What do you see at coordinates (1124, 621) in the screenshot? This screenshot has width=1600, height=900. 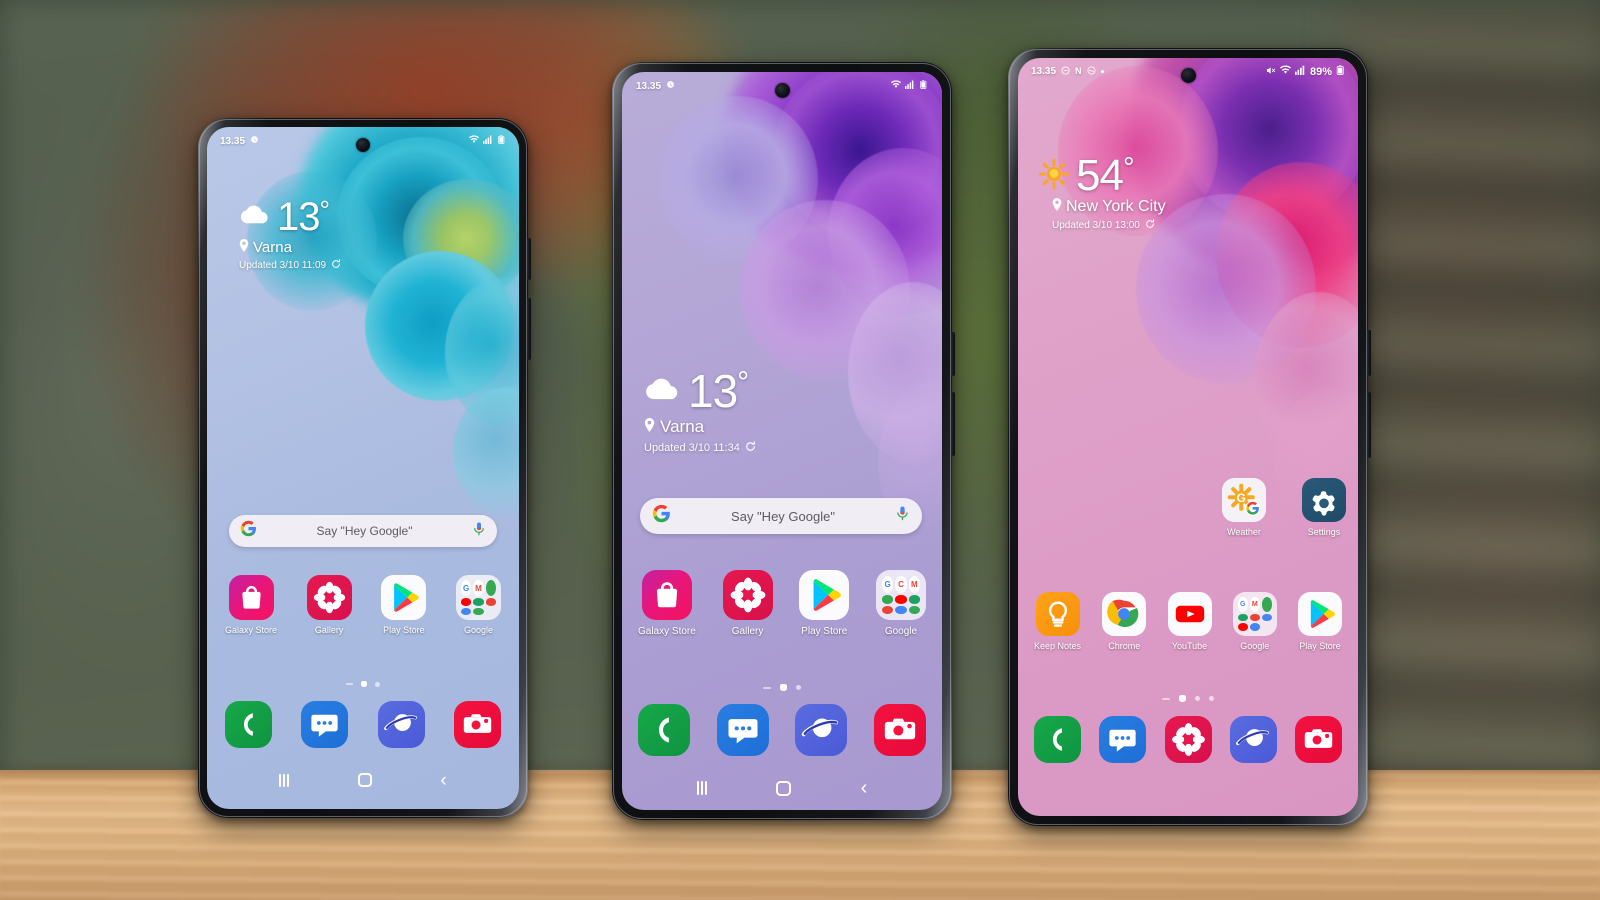 I see `app-chrome: Chrome` at bounding box center [1124, 621].